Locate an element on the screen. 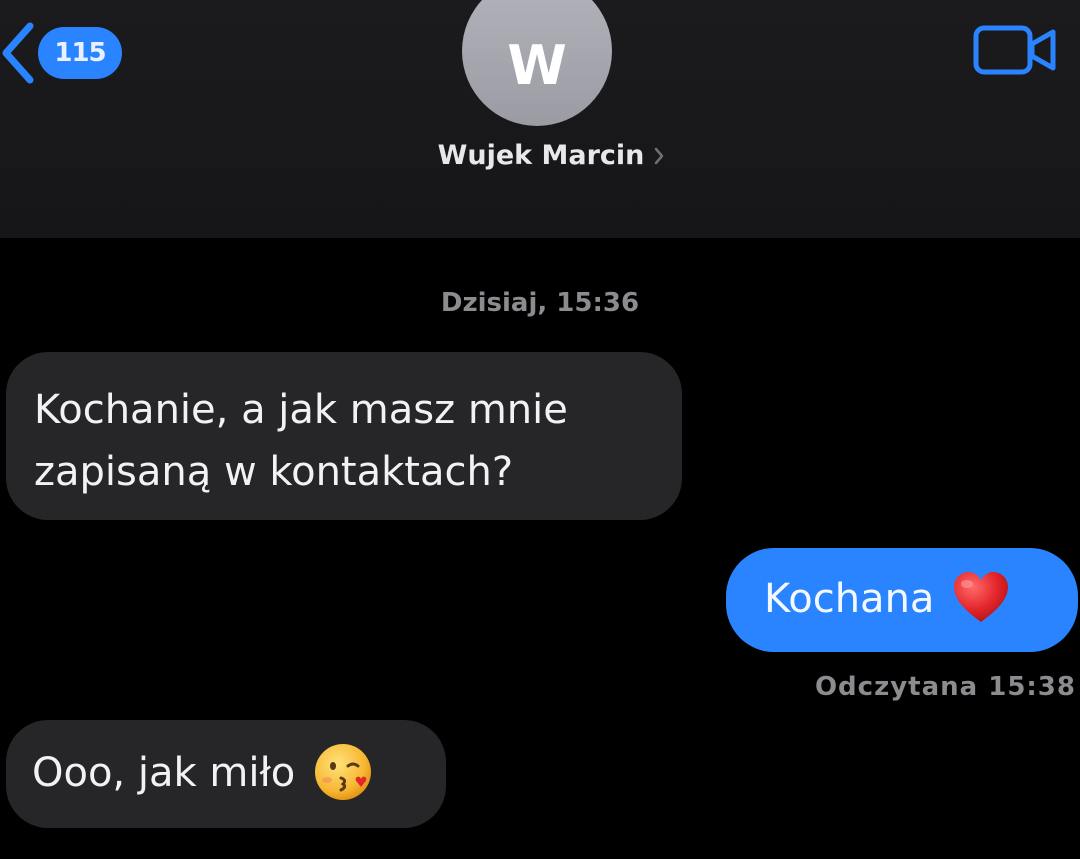 The height and width of the screenshot is (859, 1080). message-text: Ooo, jak miło is located at coordinates (164, 773).